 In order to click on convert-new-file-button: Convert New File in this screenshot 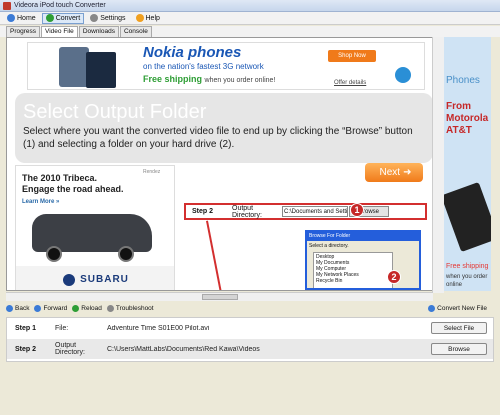, I will do `click(457, 308)`.